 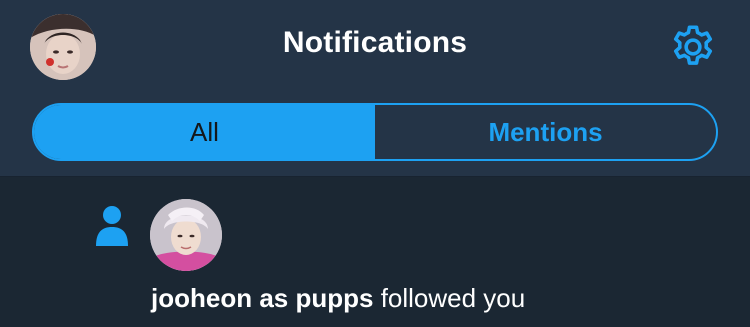 I want to click on settings-gear-icon, so click(x=693, y=47).